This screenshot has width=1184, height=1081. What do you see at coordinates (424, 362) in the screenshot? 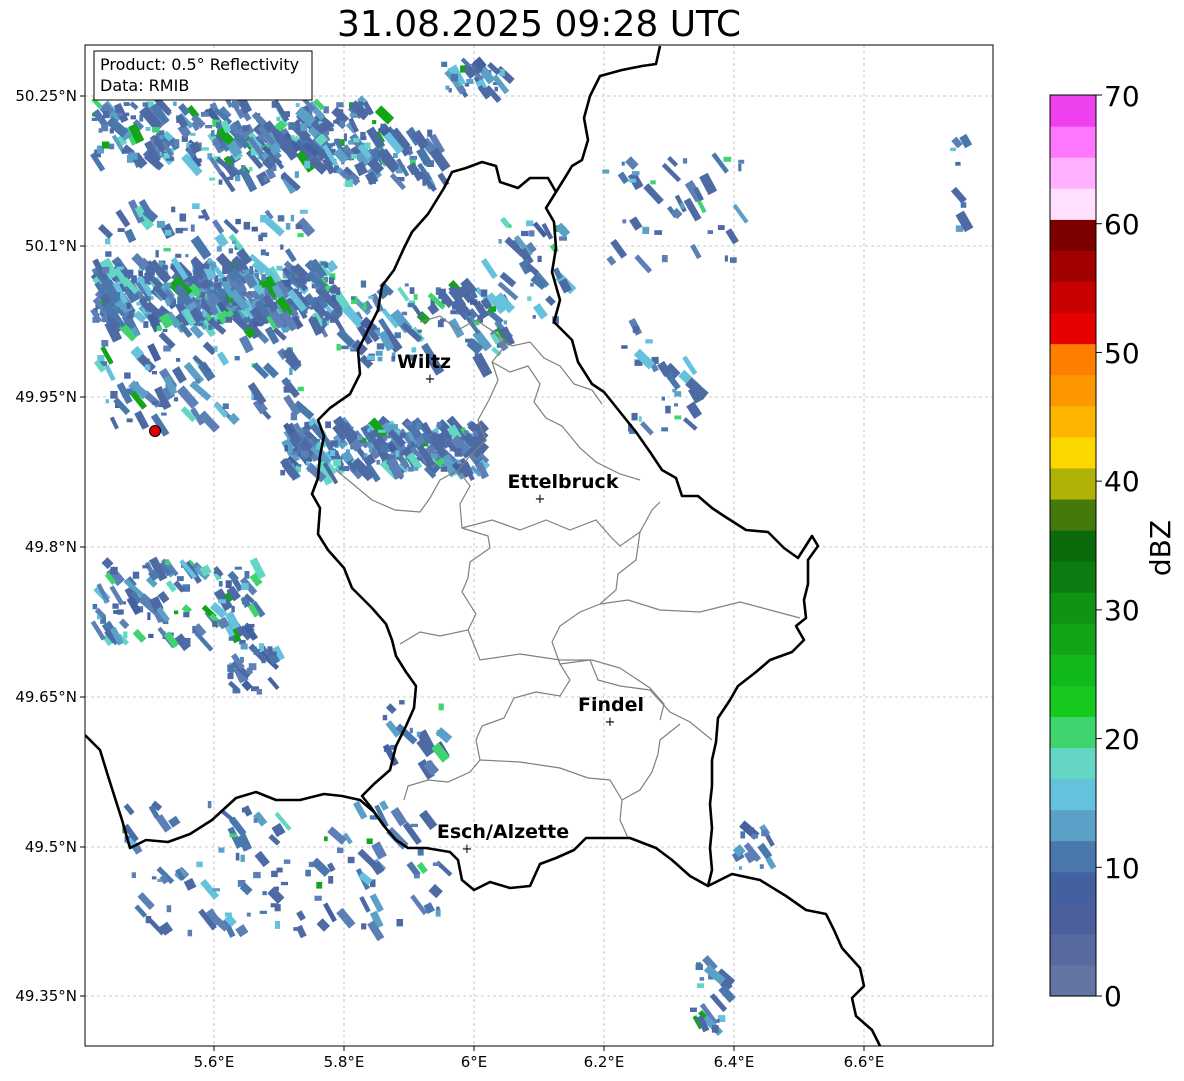
I see `city-label-wiltz: Wiltz` at bounding box center [424, 362].